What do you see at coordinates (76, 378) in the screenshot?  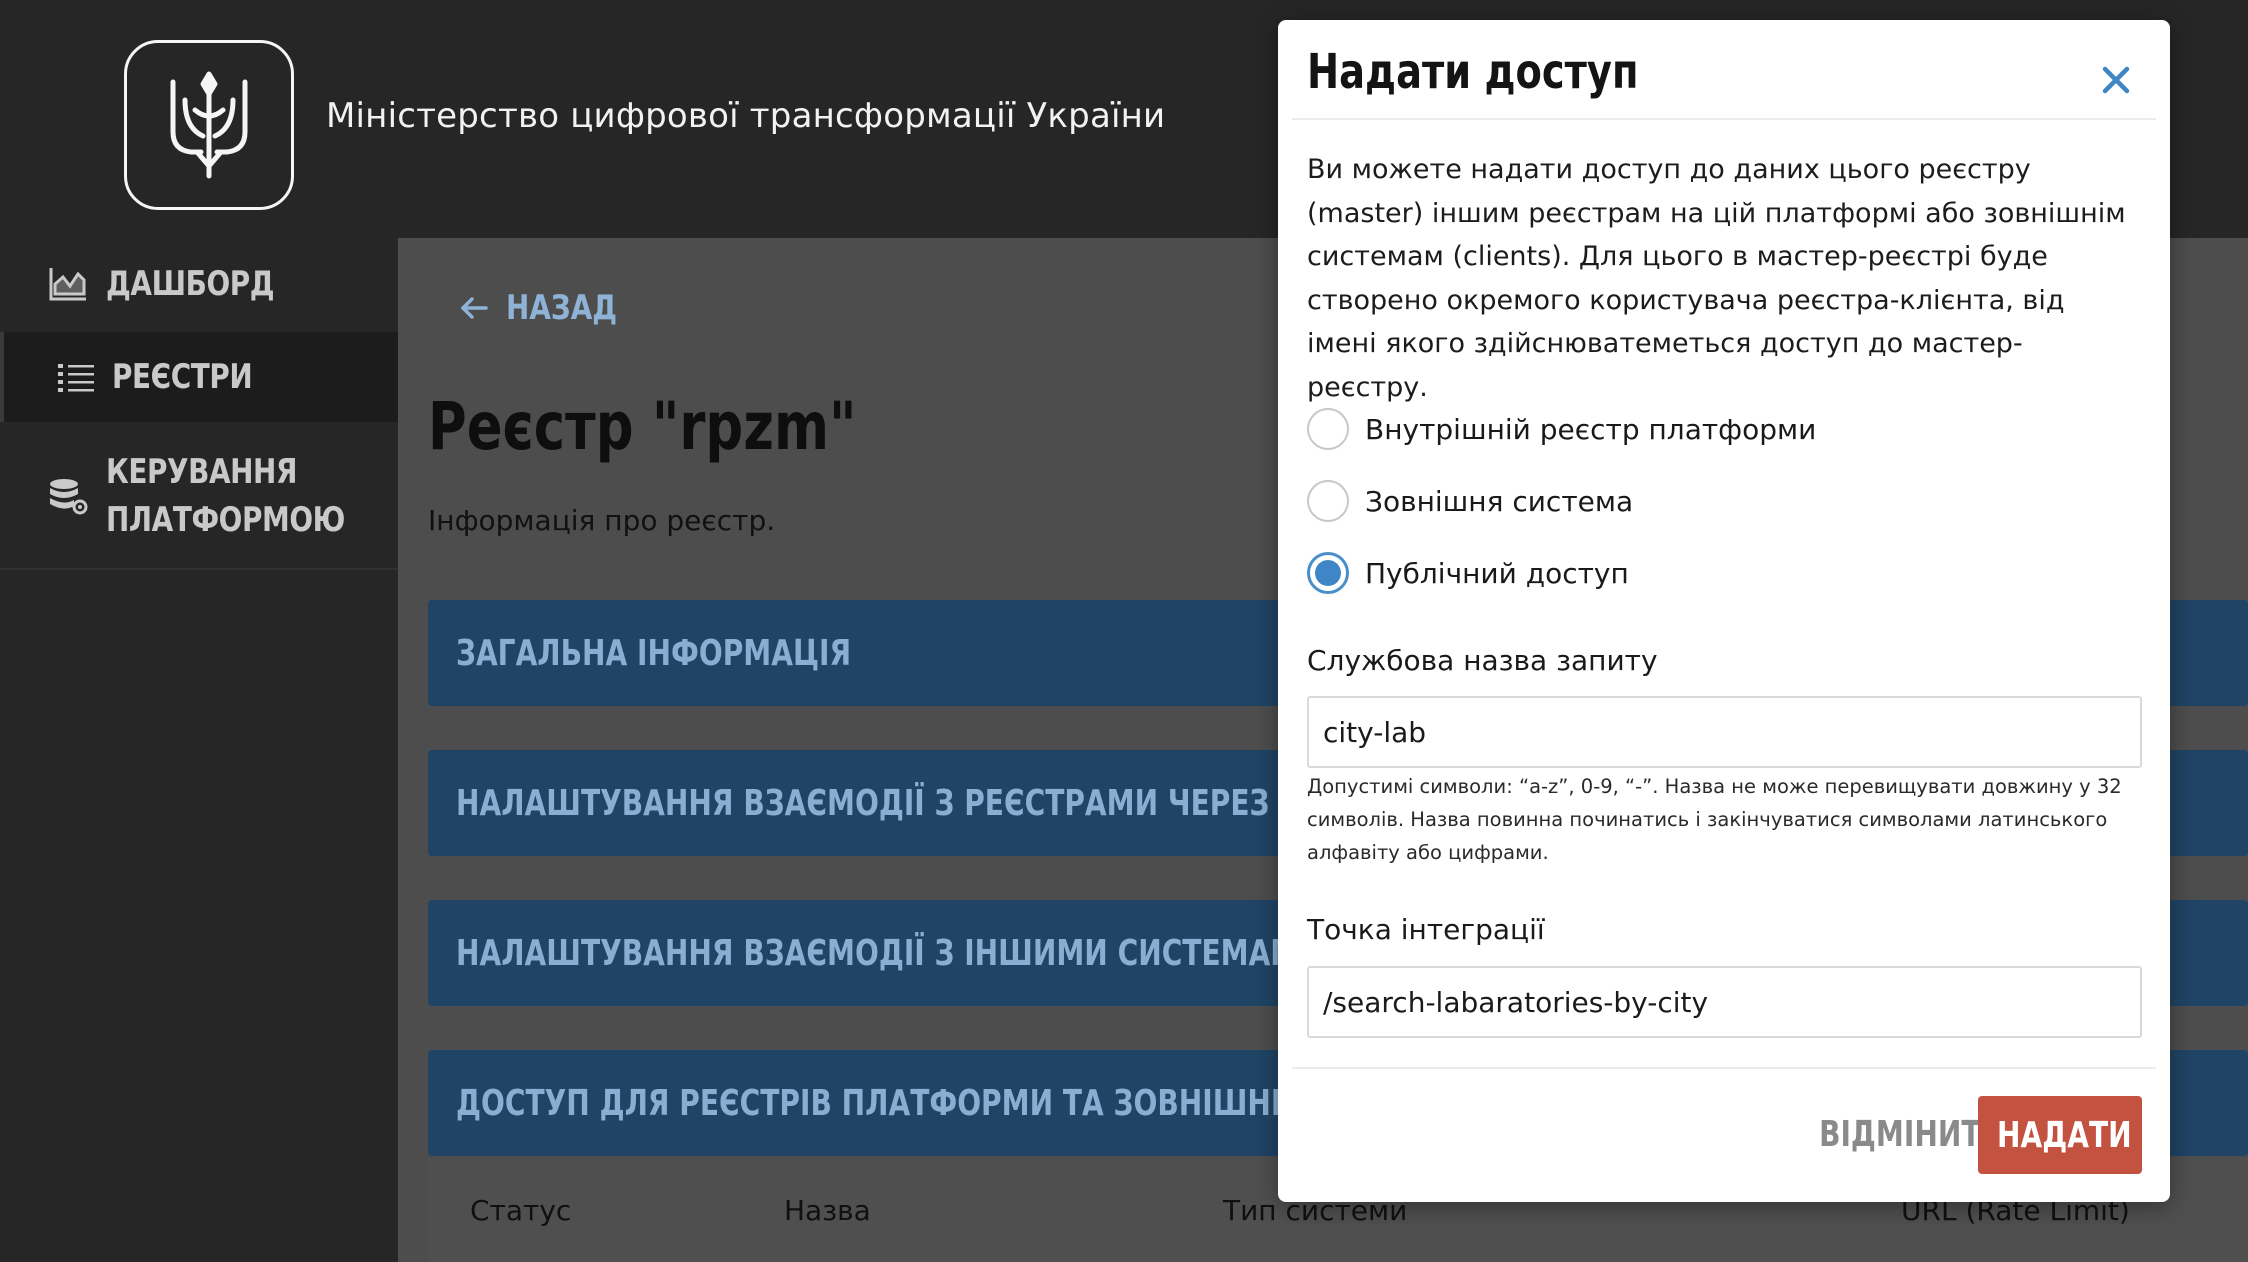 I see `list-icon` at bounding box center [76, 378].